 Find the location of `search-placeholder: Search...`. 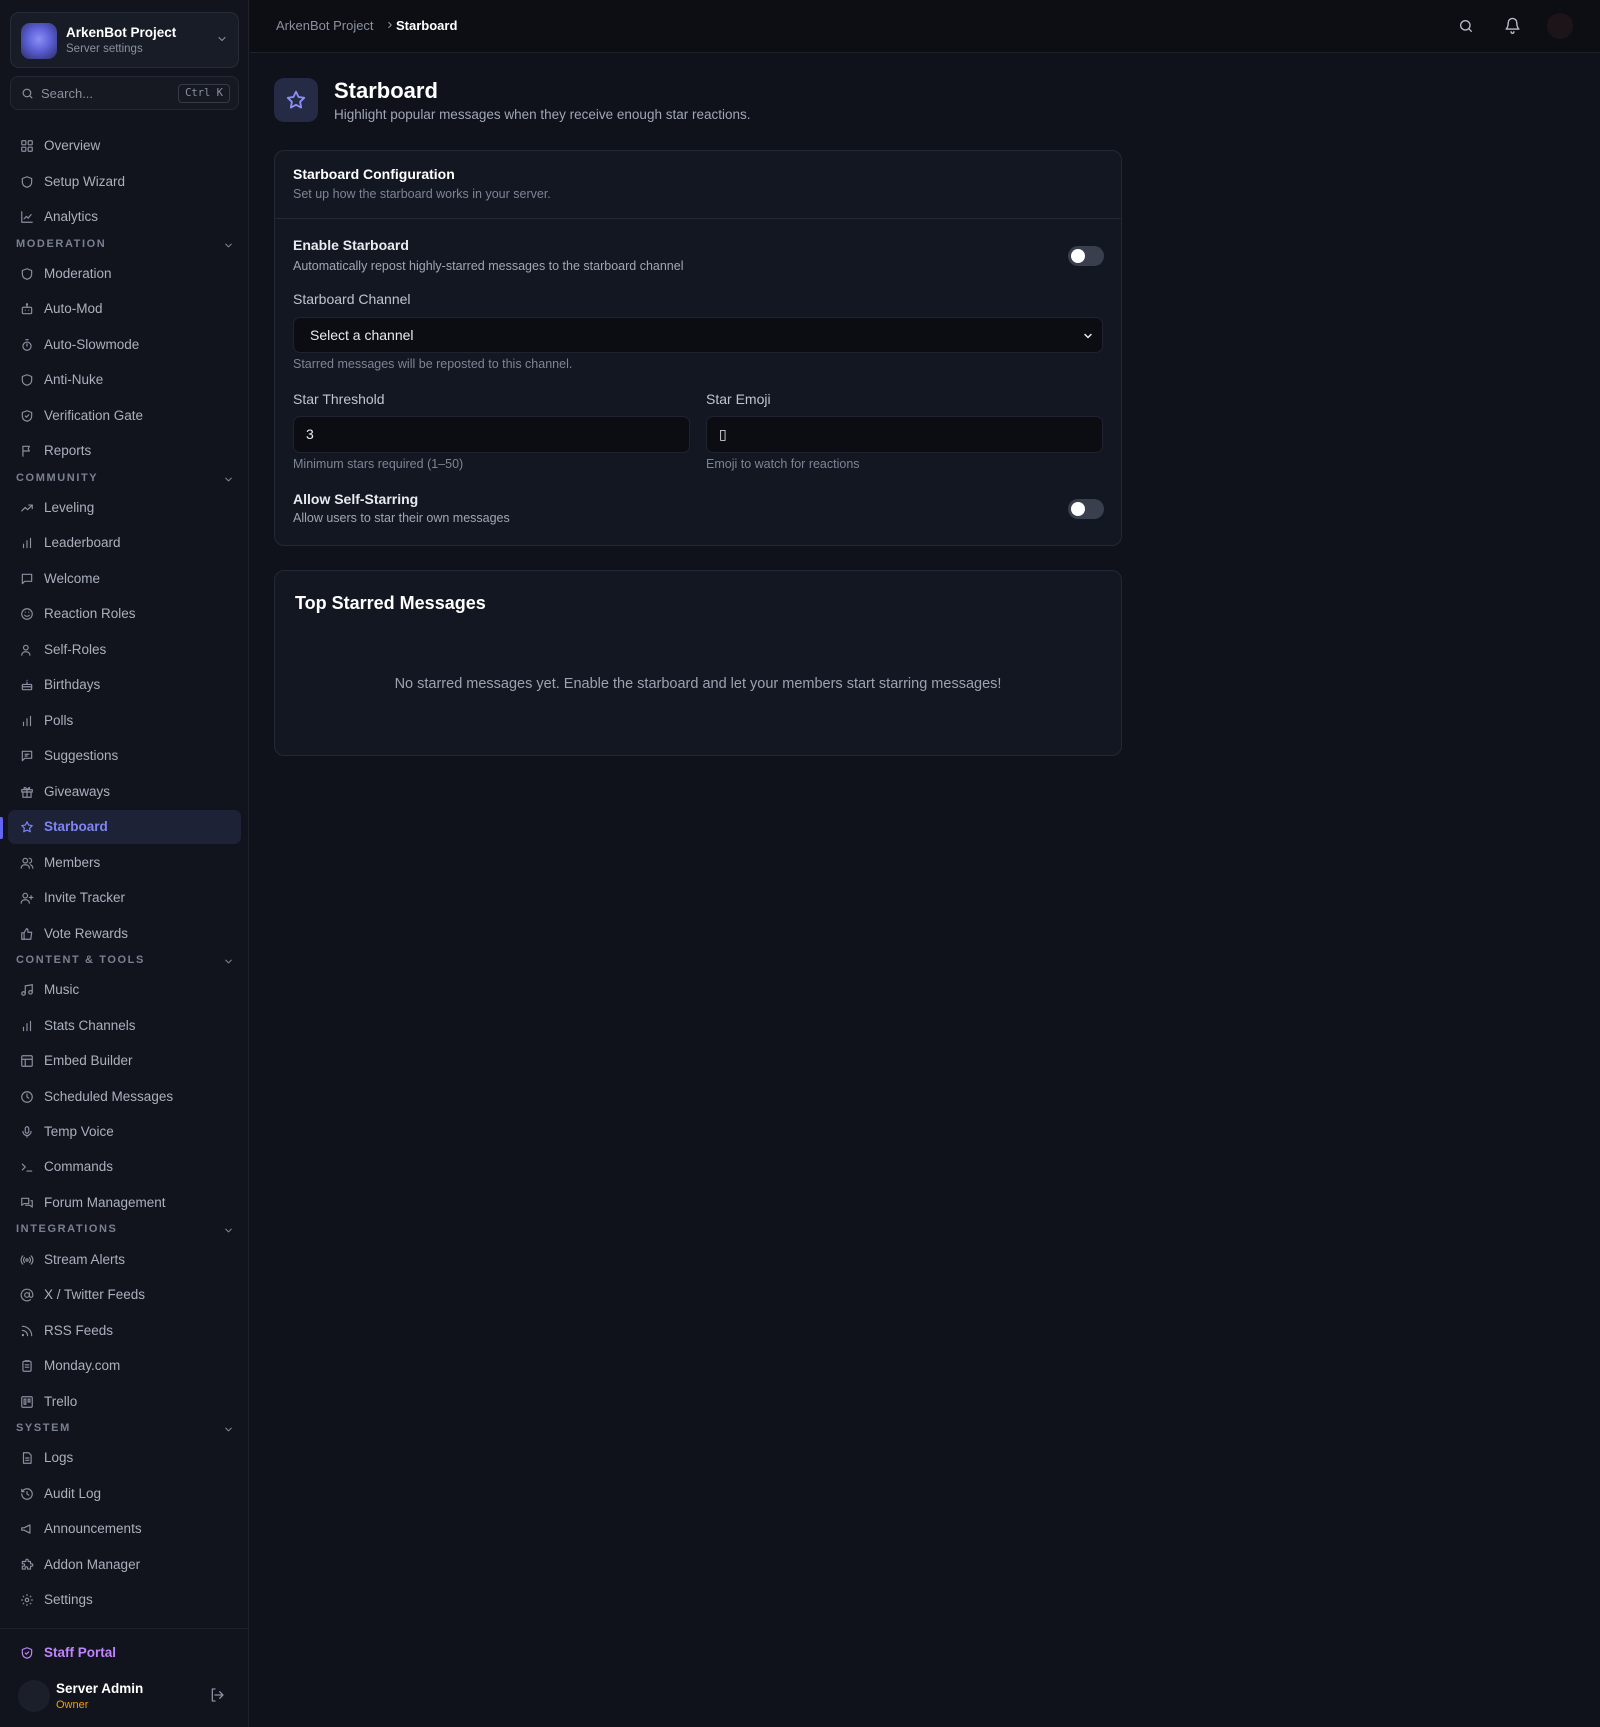

search-placeholder: Search... is located at coordinates (67, 93).